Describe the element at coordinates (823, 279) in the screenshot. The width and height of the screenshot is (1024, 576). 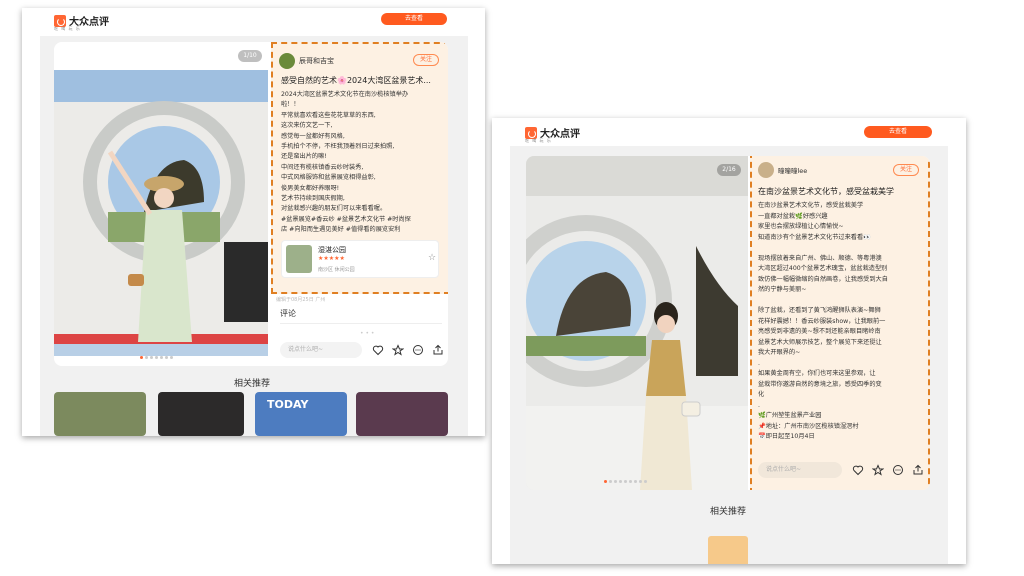
I see `body-line: 致仿佛一幅幅微缩的自然画卷，让我感受到大自` at that location.